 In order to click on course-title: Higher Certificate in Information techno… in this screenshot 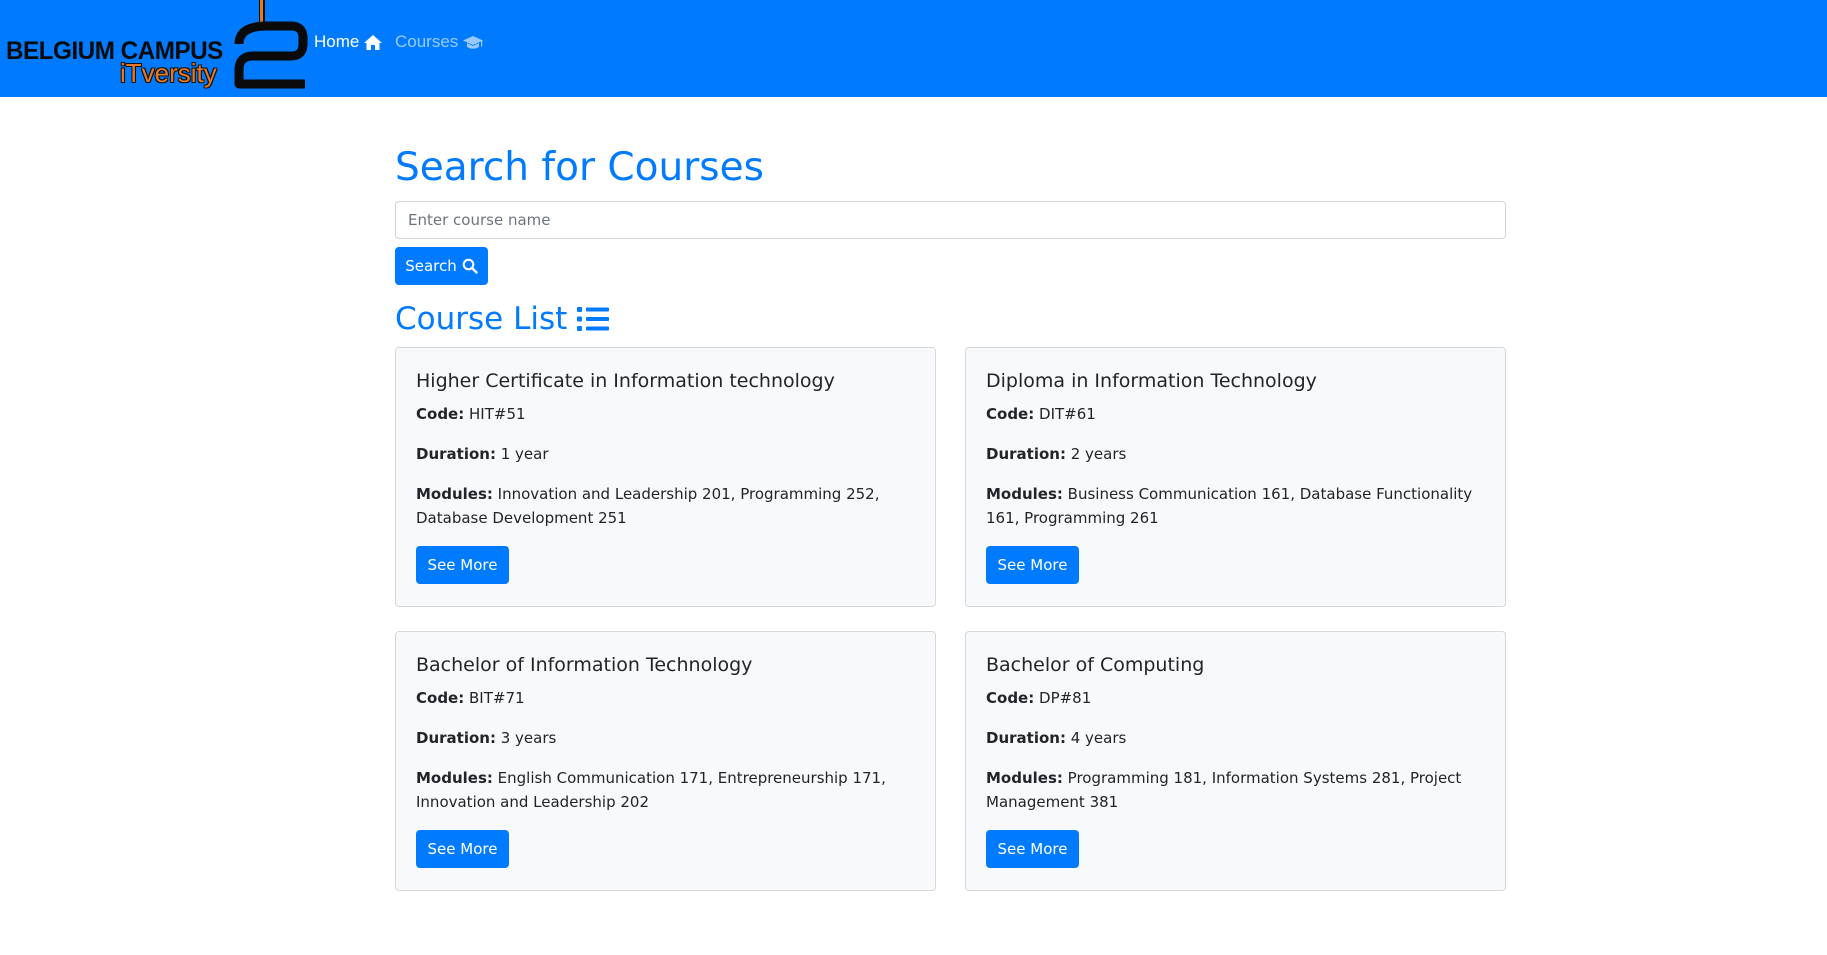, I will do `click(625, 381)`.